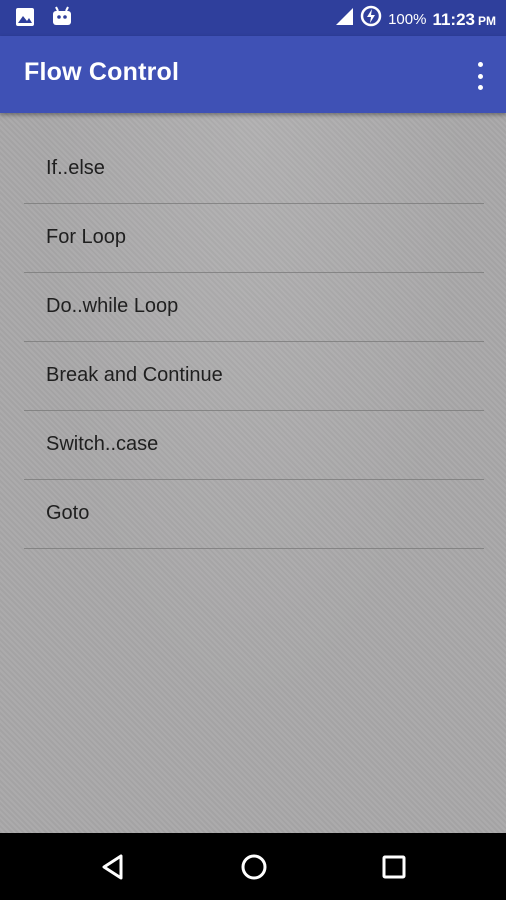 The width and height of the screenshot is (506, 900). What do you see at coordinates (102, 444) in the screenshot?
I see `list-item-label: Switch..case` at bounding box center [102, 444].